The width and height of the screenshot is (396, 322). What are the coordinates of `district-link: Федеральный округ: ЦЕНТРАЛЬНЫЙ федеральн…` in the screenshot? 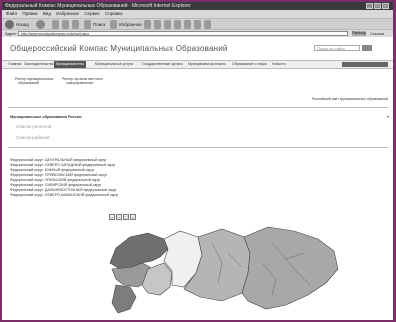 It's located at (58, 160).